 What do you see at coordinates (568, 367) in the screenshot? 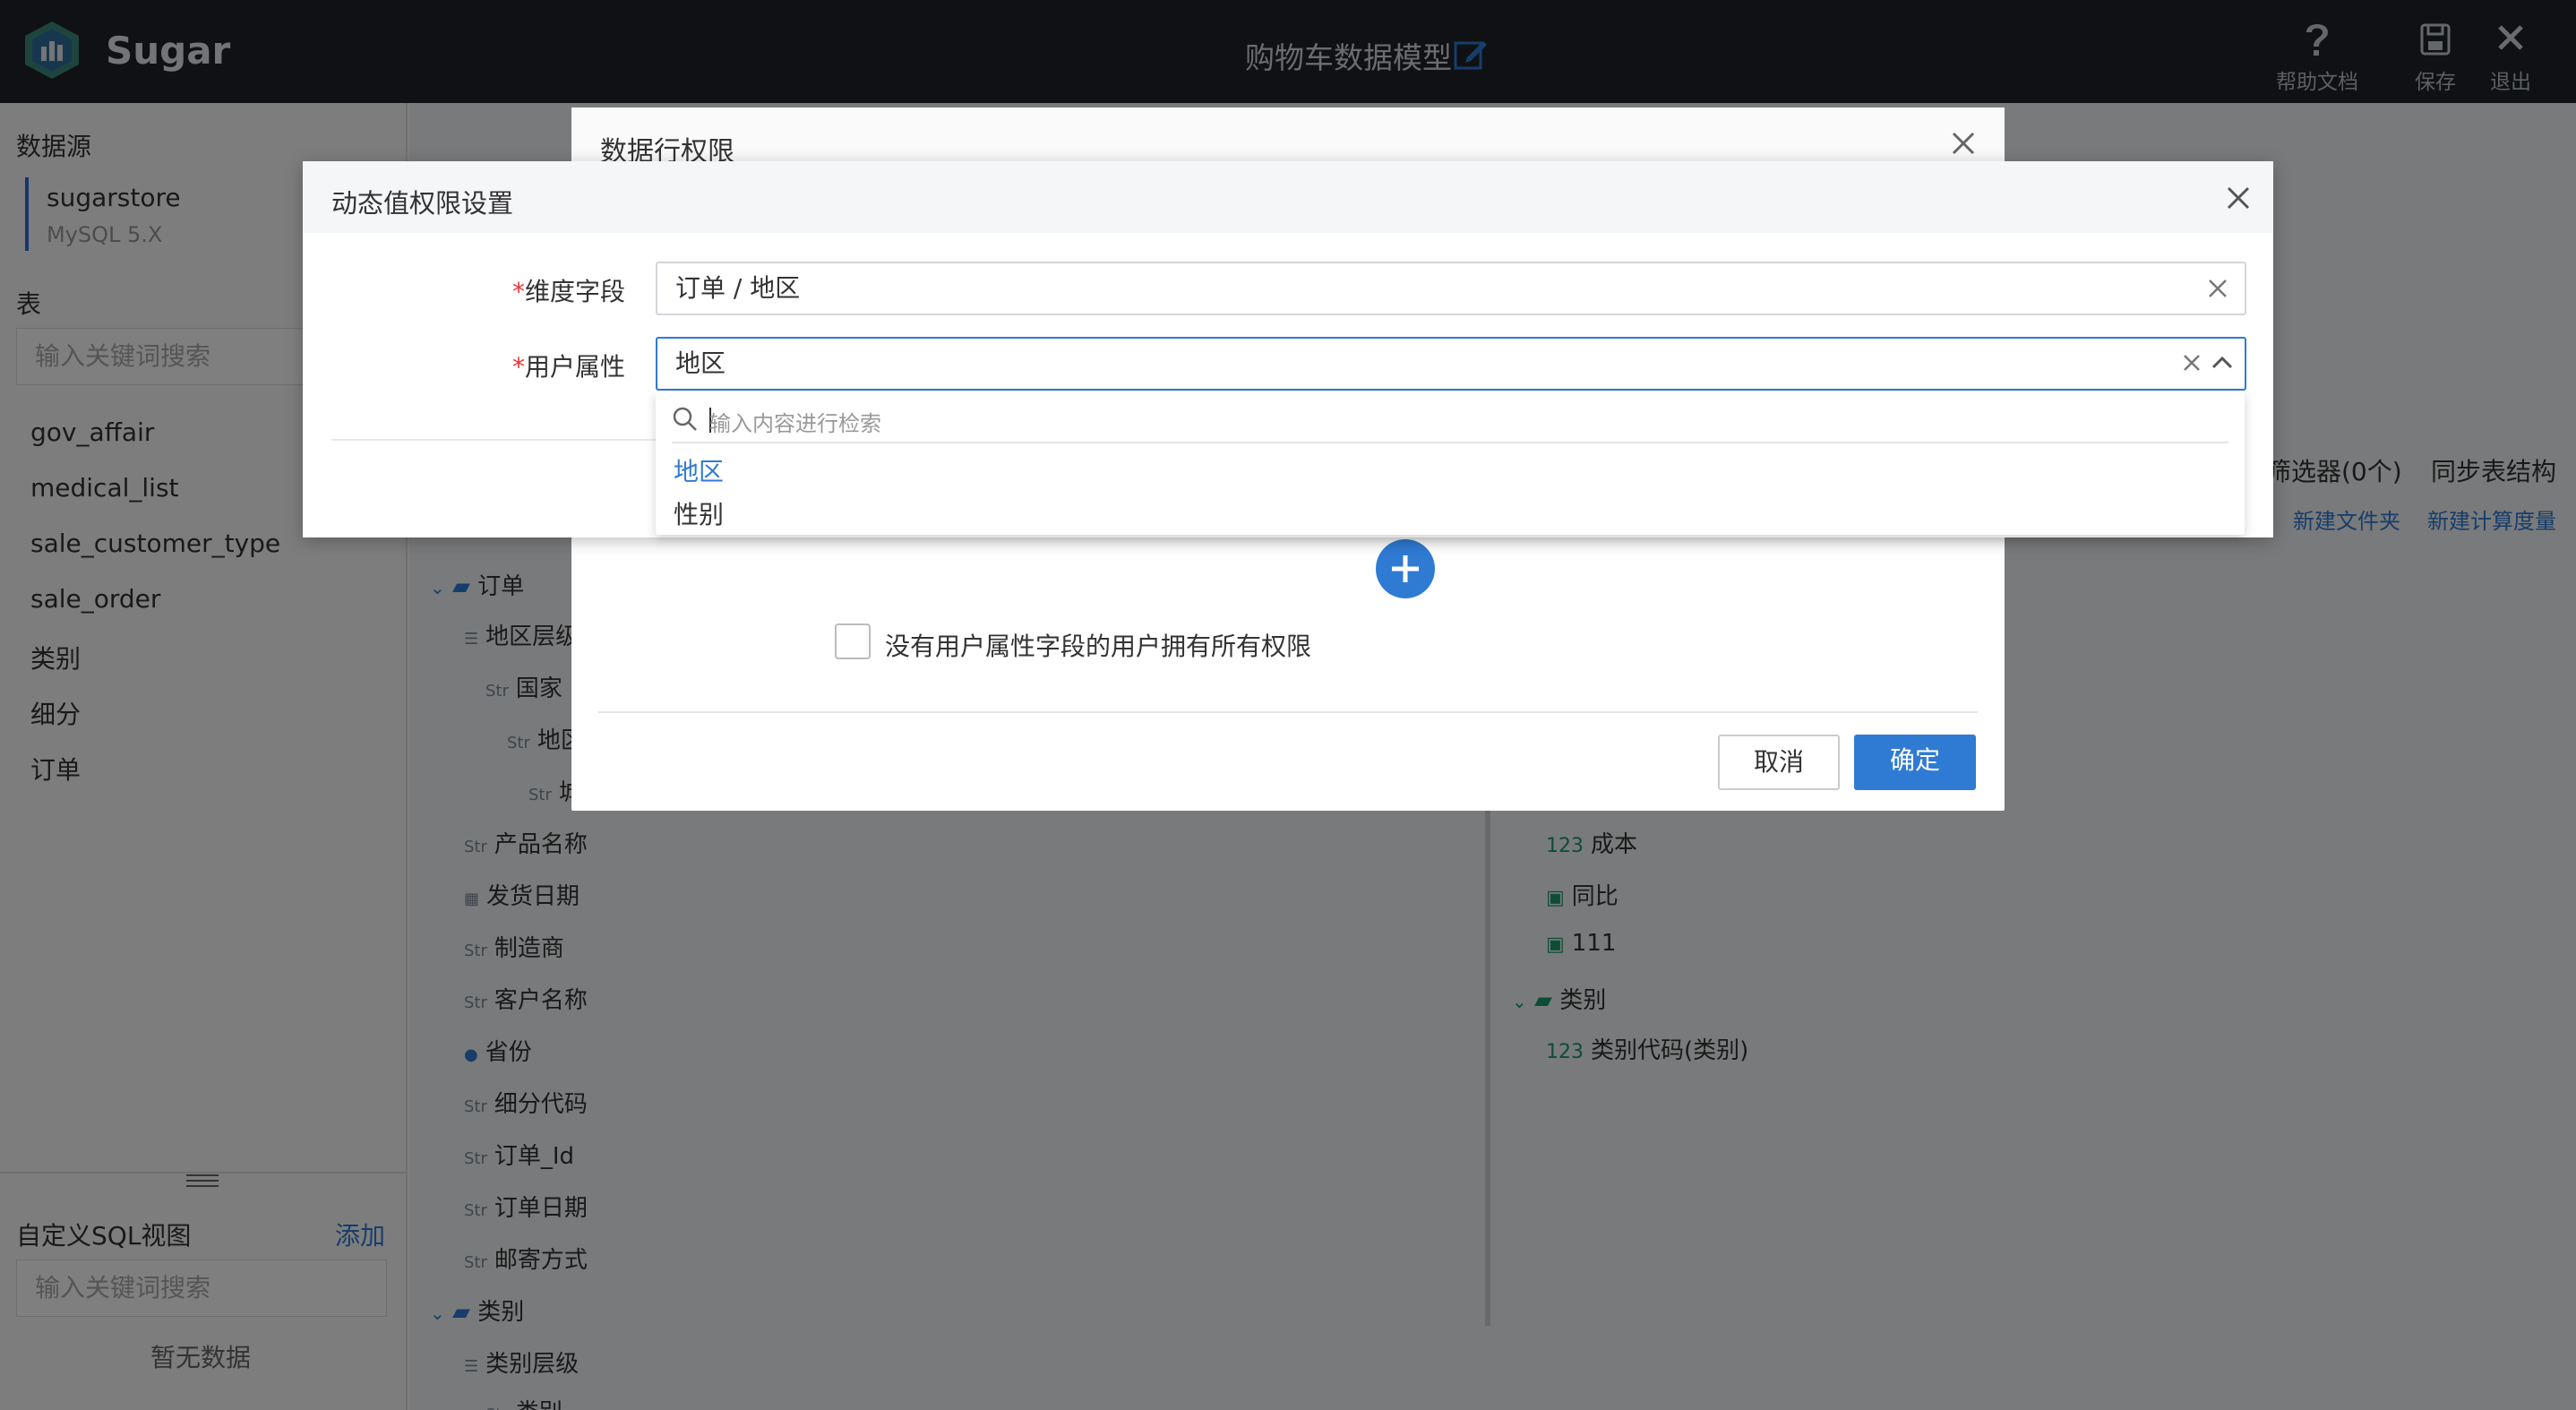
I see `user-attribute-label: *用户属性` at bounding box center [568, 367].